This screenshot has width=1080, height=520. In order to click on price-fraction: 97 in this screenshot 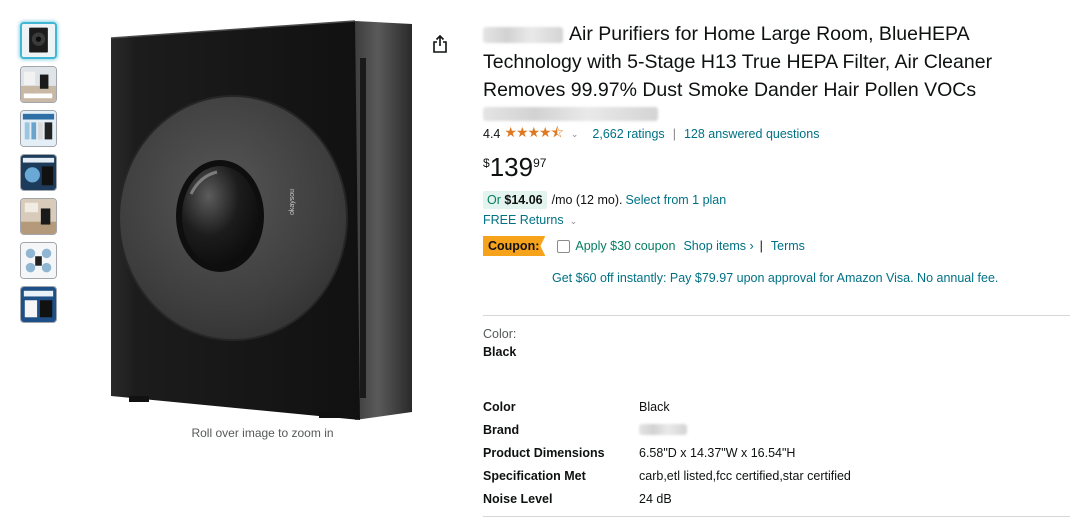, I will do `click(540, 163)`.